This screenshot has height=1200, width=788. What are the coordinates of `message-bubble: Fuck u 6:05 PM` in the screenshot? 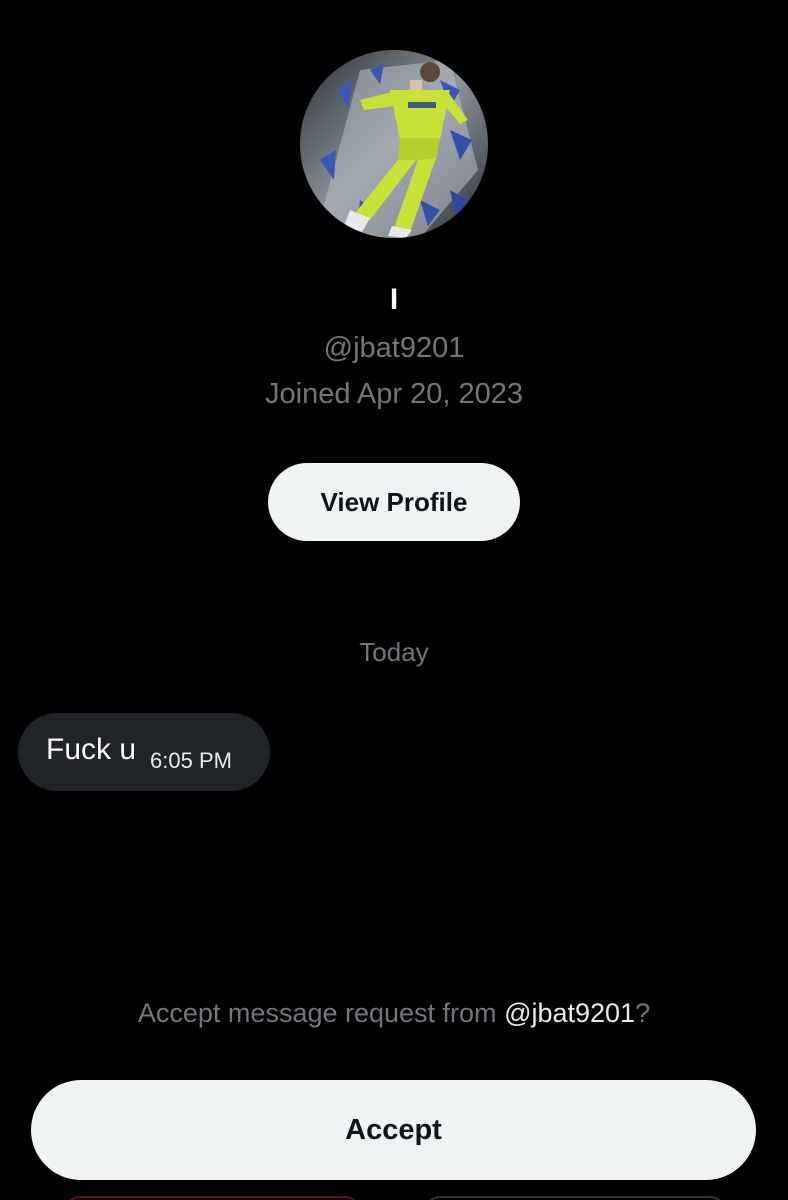 It's located at (144, 752).